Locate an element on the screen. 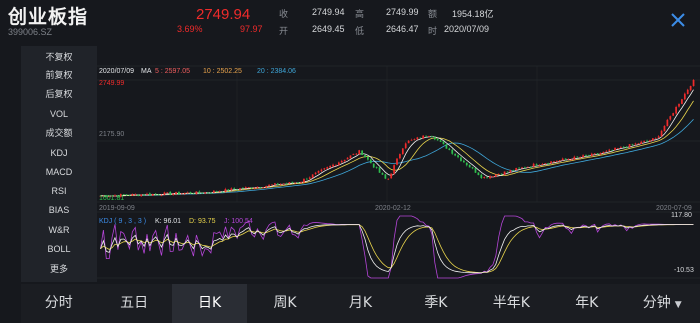 This screenshot has height=323, width=700. menu-item-no-adjust: 不复权 is located at coordinates (59, 57).